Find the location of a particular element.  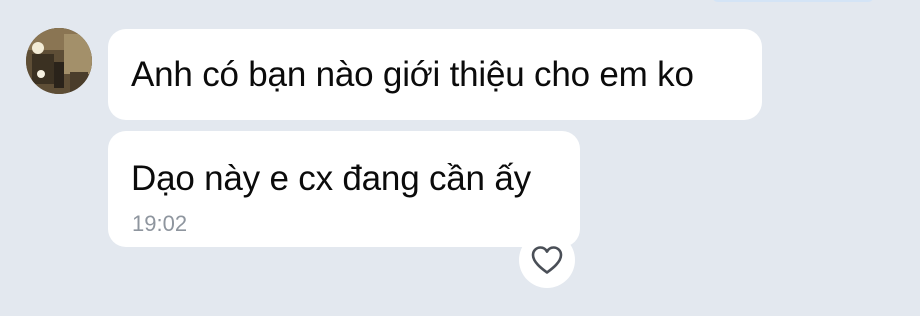

message-text: Dạo này e cx đang cần ấy is located at coordinates (331, 178).